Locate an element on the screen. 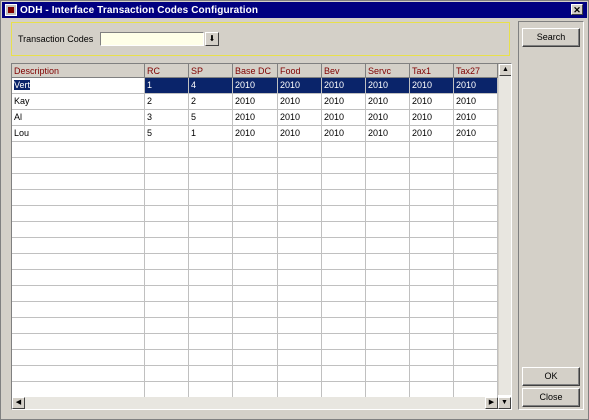 The height and width of the screenshot is (420, 589). column-header: SP is located at coordinates (211, 71).